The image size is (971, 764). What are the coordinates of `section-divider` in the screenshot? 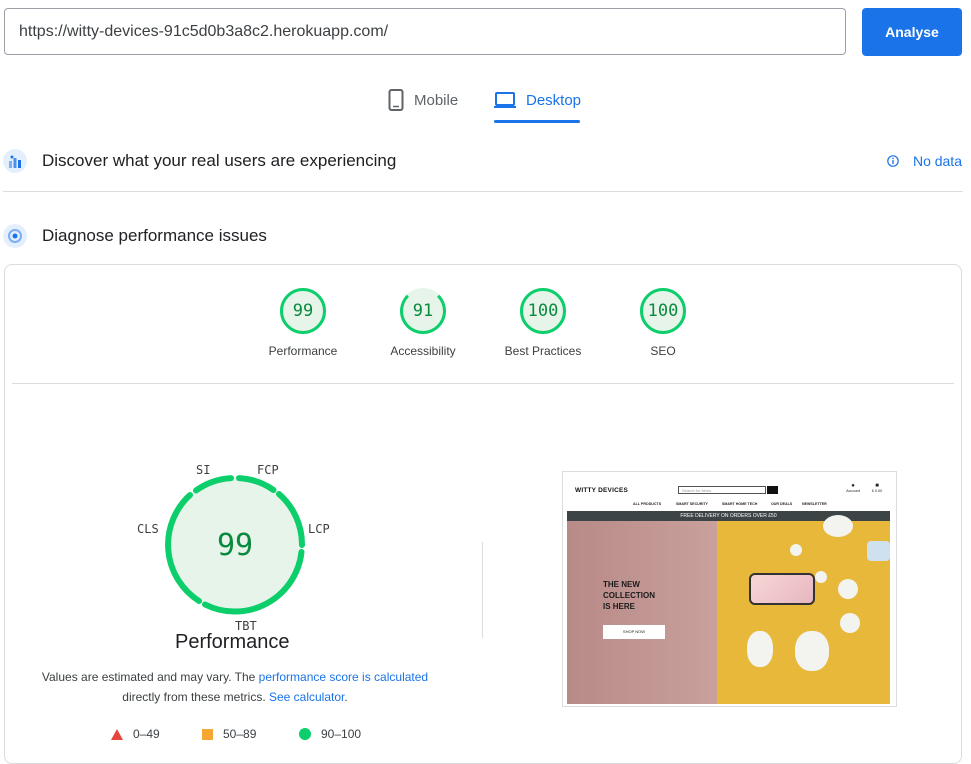 It's located at (483, 191).